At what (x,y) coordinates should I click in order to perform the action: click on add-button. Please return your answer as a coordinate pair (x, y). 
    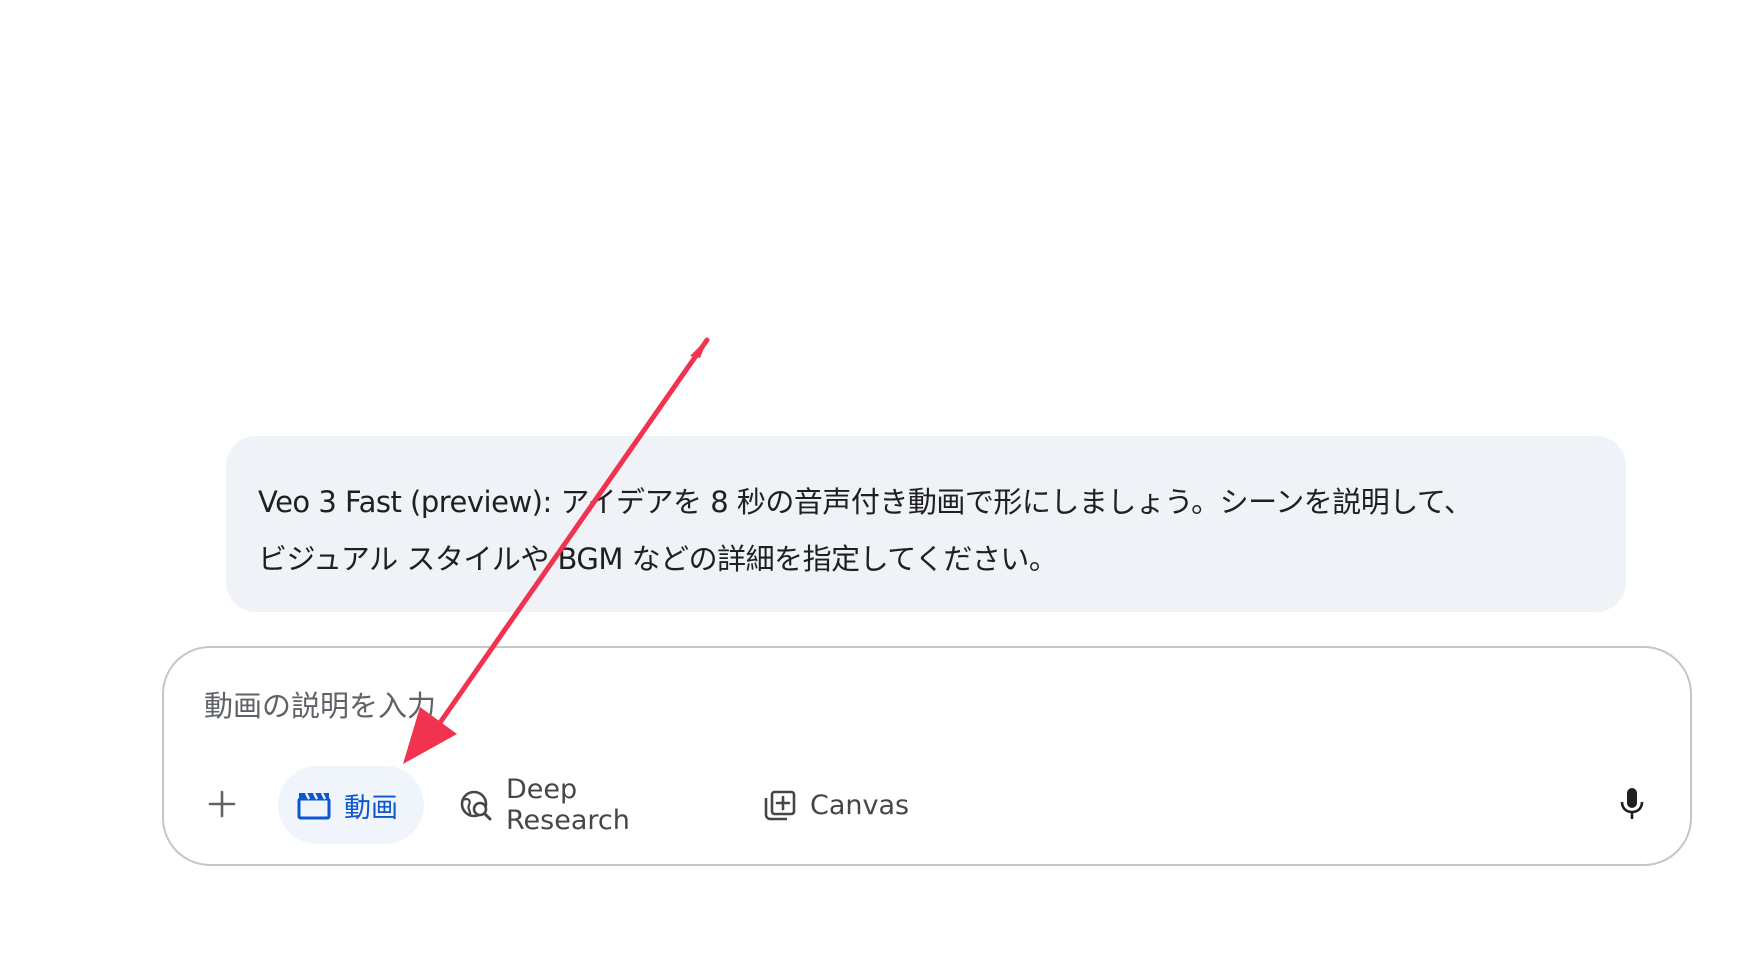
    Looking at the image, I should click on (222, 804).